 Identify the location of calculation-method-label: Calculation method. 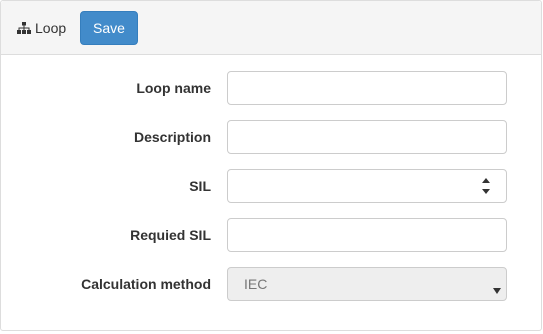
(146, 284).